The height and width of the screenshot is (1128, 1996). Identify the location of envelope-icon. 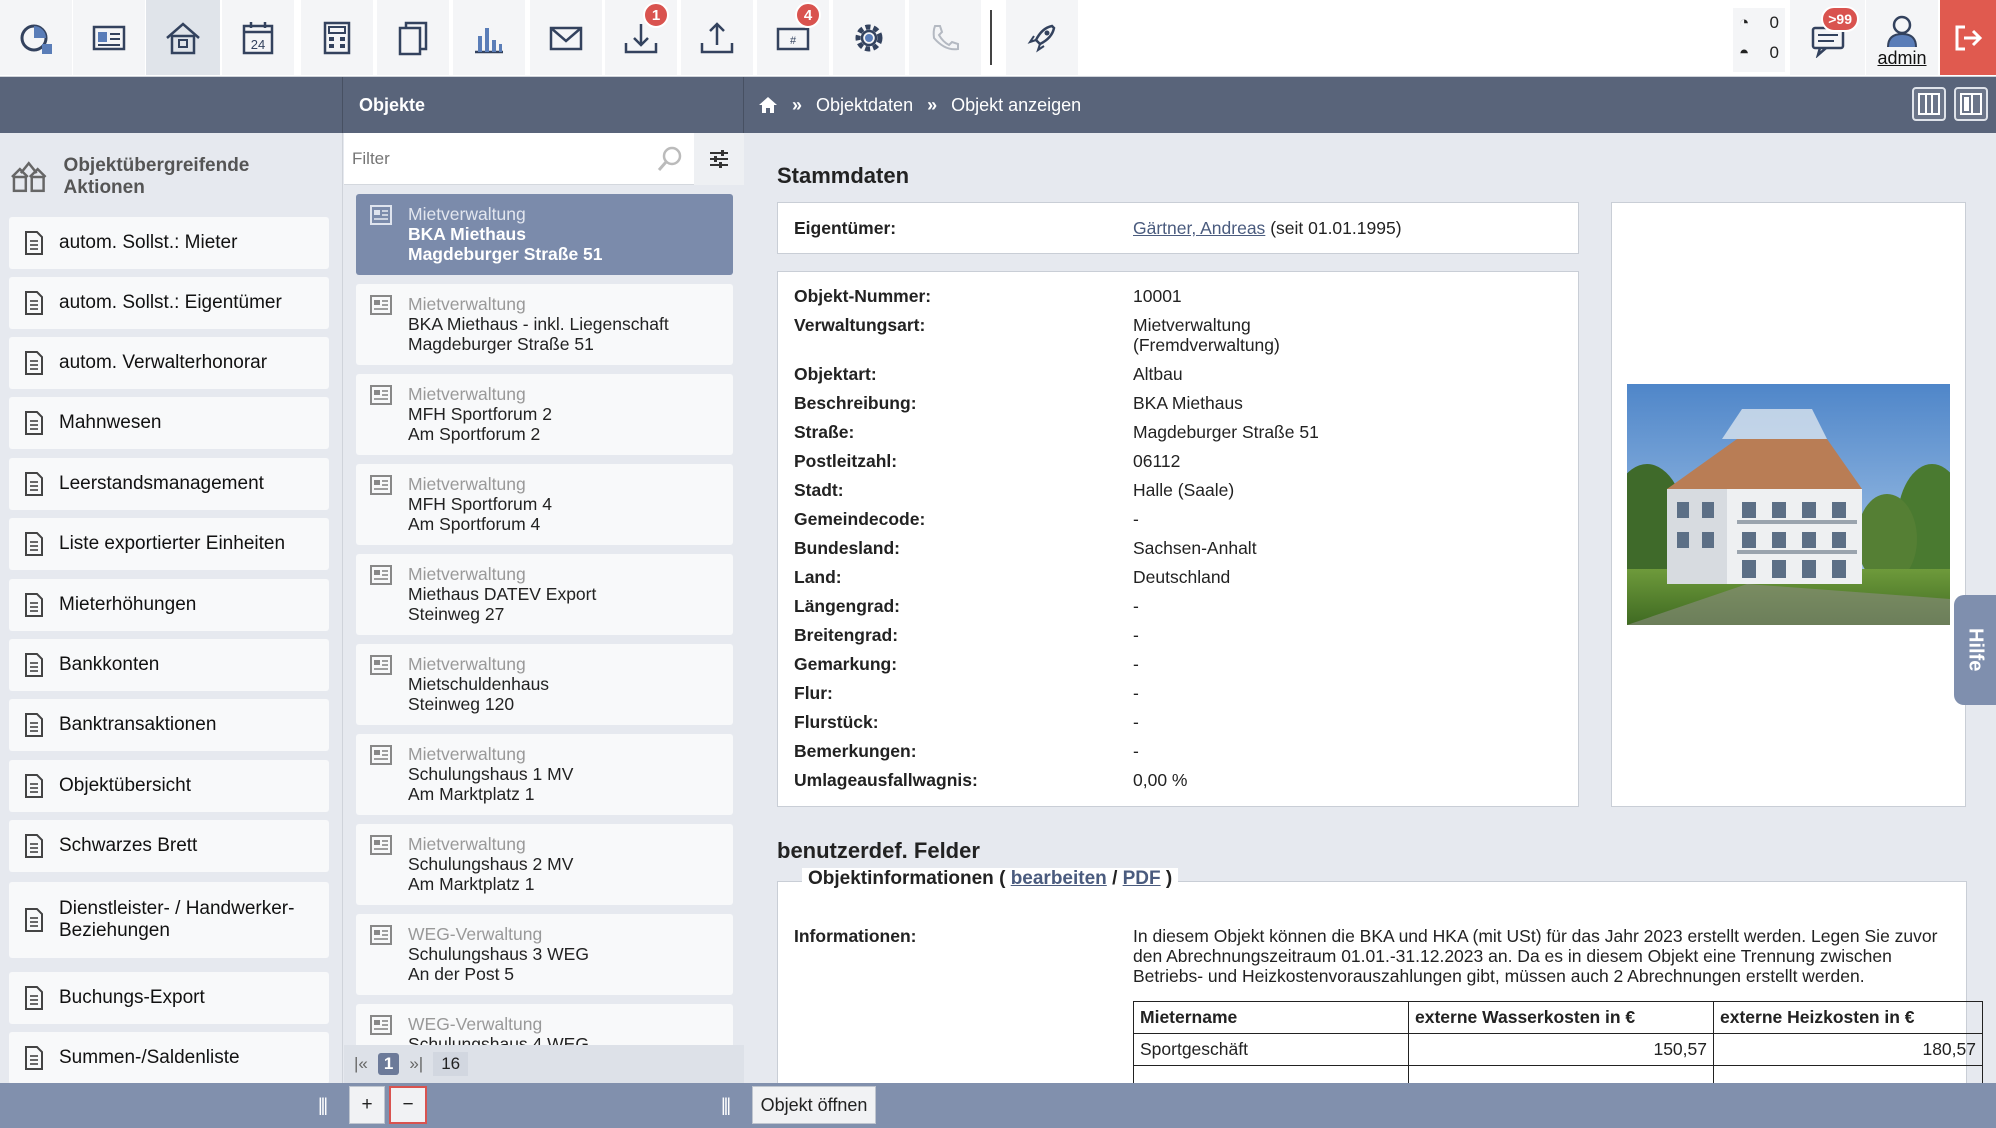
(566, 38).